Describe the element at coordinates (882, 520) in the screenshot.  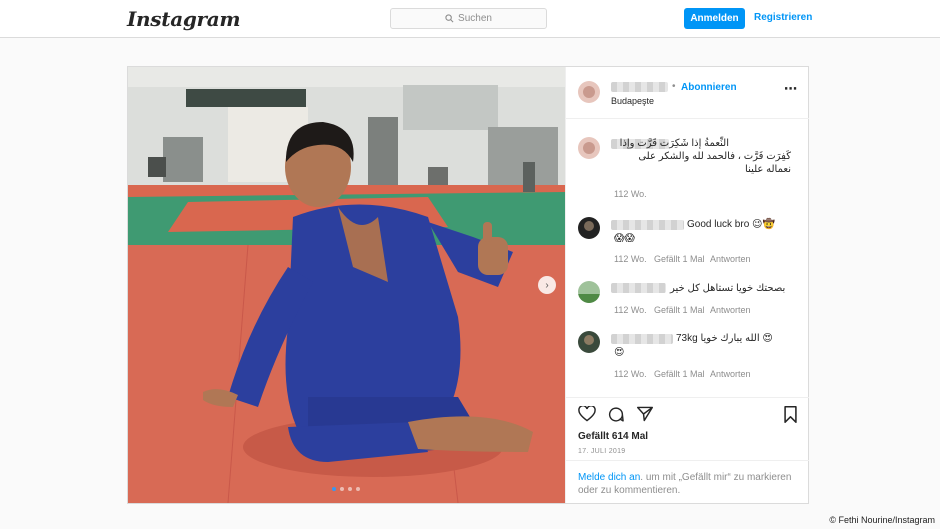
I see `photo-credit: © Fethi Nourine/Instagram` at that location.